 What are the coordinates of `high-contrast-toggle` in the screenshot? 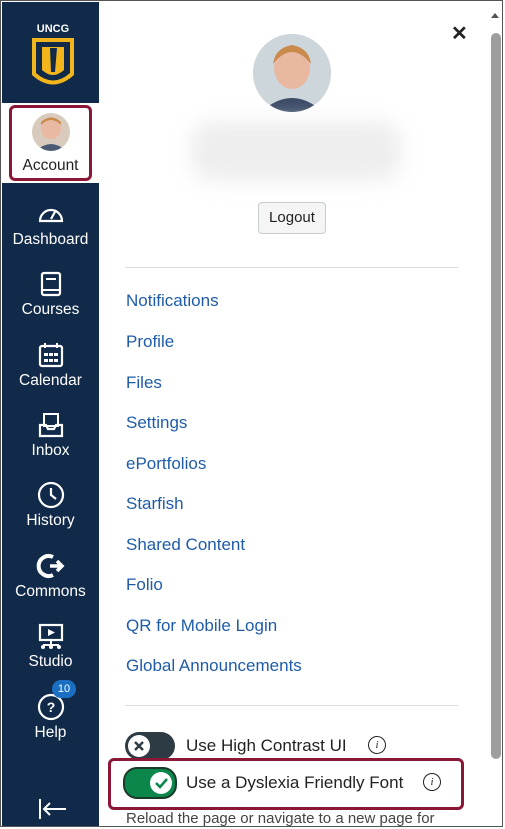 It's located at (150, 746).